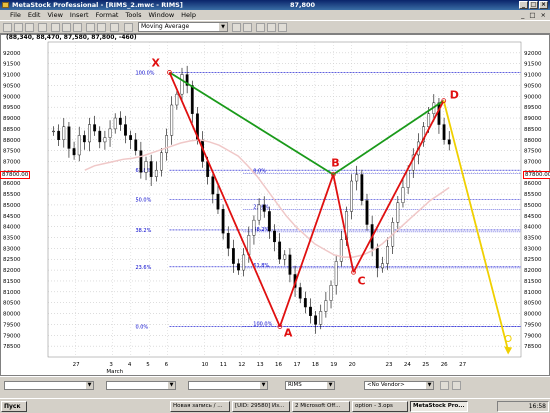 This screenshot has height=413, width=550. Describe the element at coordinates (162, 15) in the screenshot. I see `menu-window: Window` at that location.